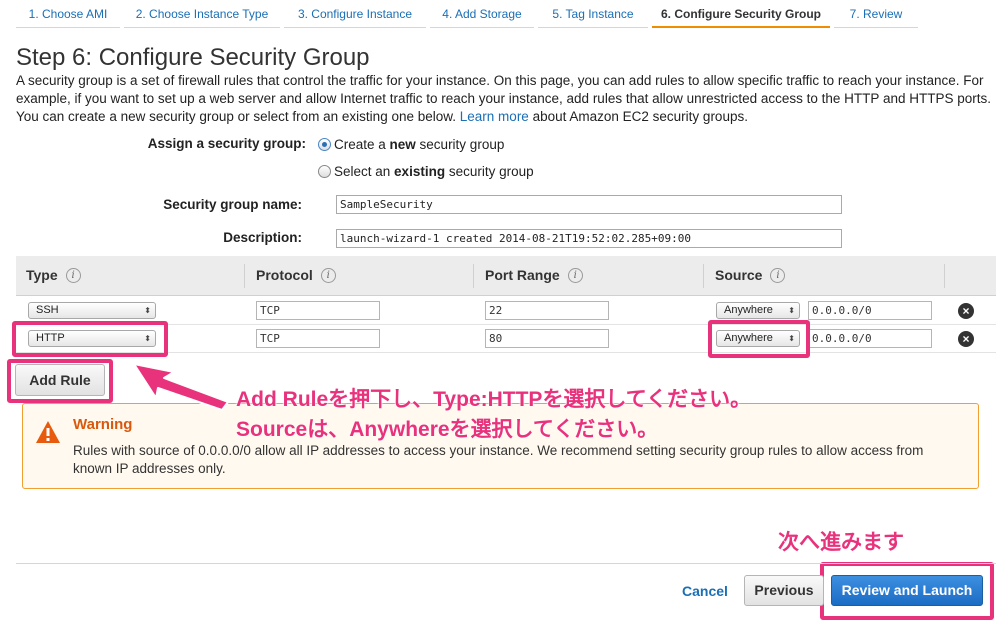 The height and width of the screenshot is (626, 996). Describe the element at coordinates (193, 57) in the screenshot. I see `page-title: Step 6: Configure Security Group` at that location.